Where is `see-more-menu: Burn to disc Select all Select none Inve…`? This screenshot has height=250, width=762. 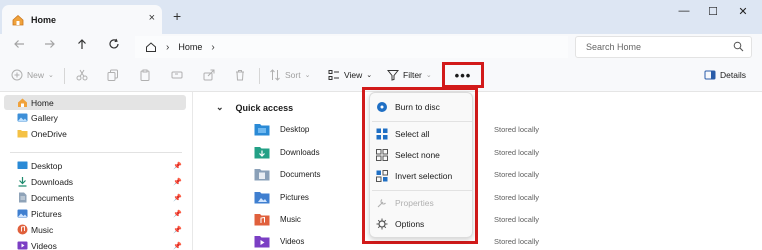 see-more-menu: Burn to disc Select all Select none Inve… is located at coordinates (421, 165).